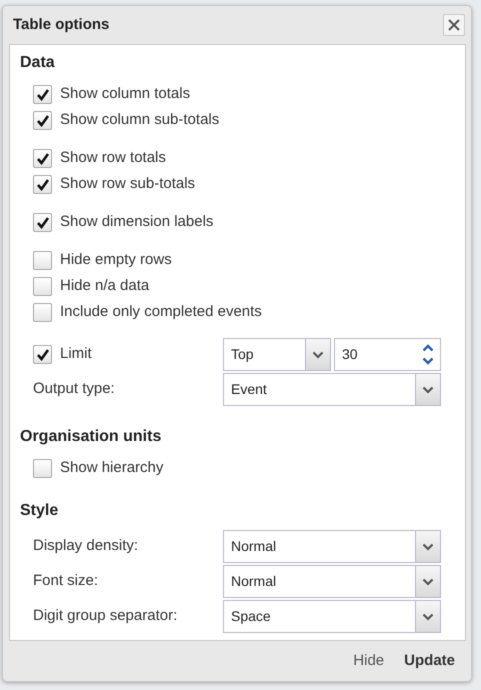  Describe the element at coordinates (76, 354) in the screenshot. I see `checkbox-label: Limit` at that location.